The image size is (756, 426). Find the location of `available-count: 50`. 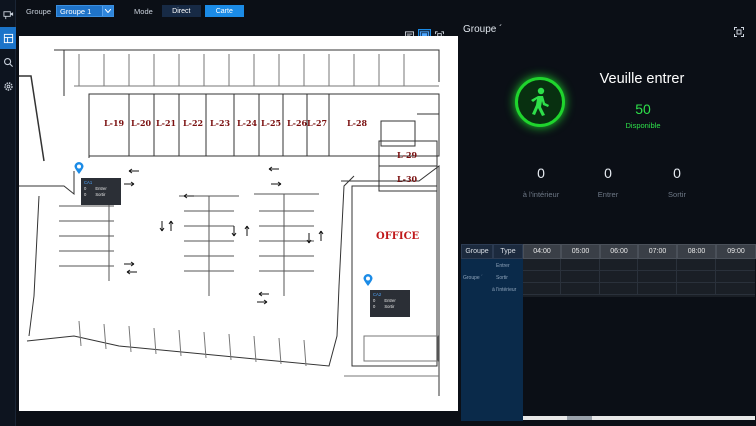

available-count: 50 is located at coordinates (643, 109).